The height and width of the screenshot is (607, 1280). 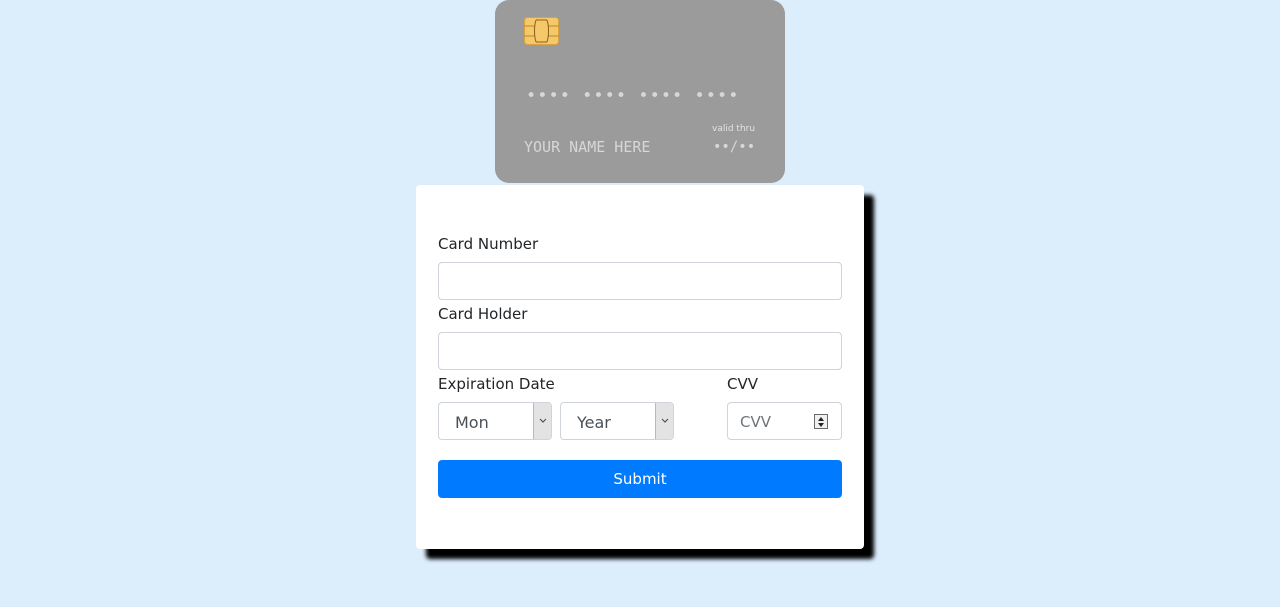 What do you see at coordinates (483, 314) in the screenshot?
I see `card-holder-label: Card Holder` at bounding box center [483, 314].